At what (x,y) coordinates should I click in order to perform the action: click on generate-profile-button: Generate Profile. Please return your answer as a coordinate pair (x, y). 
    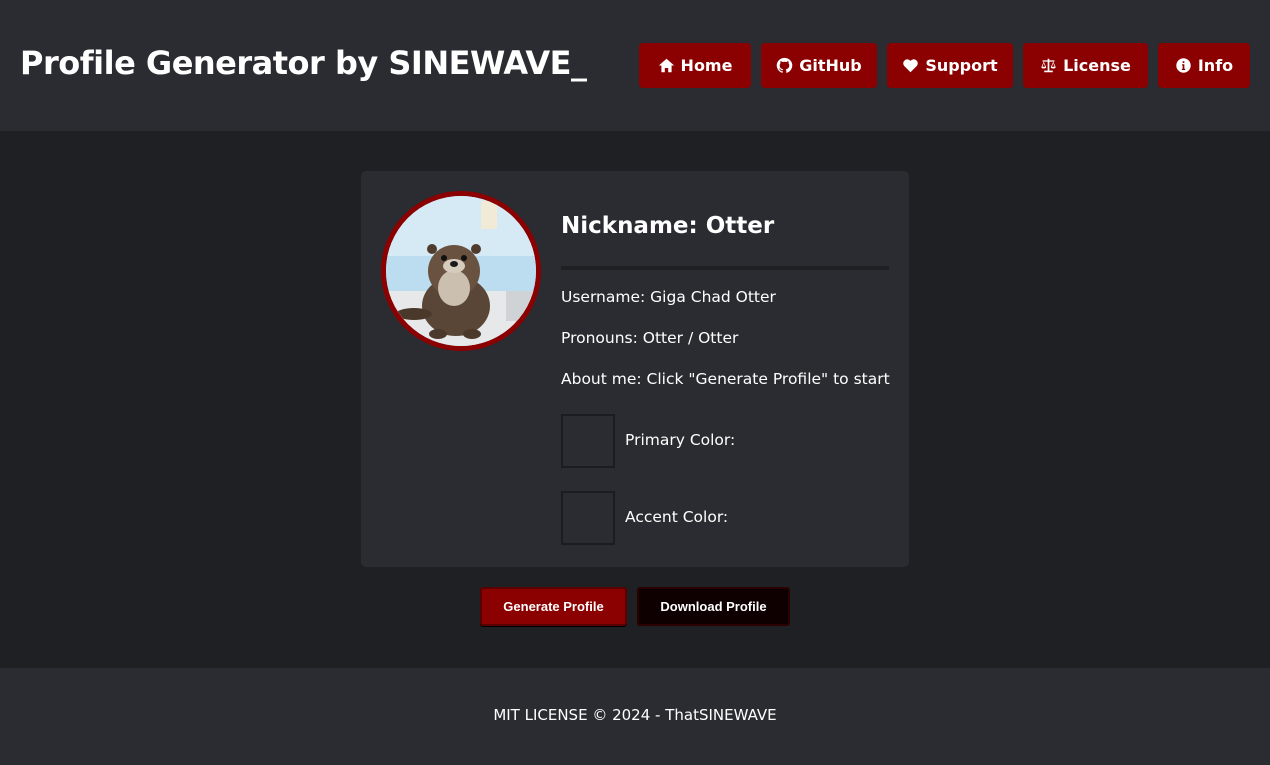
    Looking at the image, I should click on (553, 606).